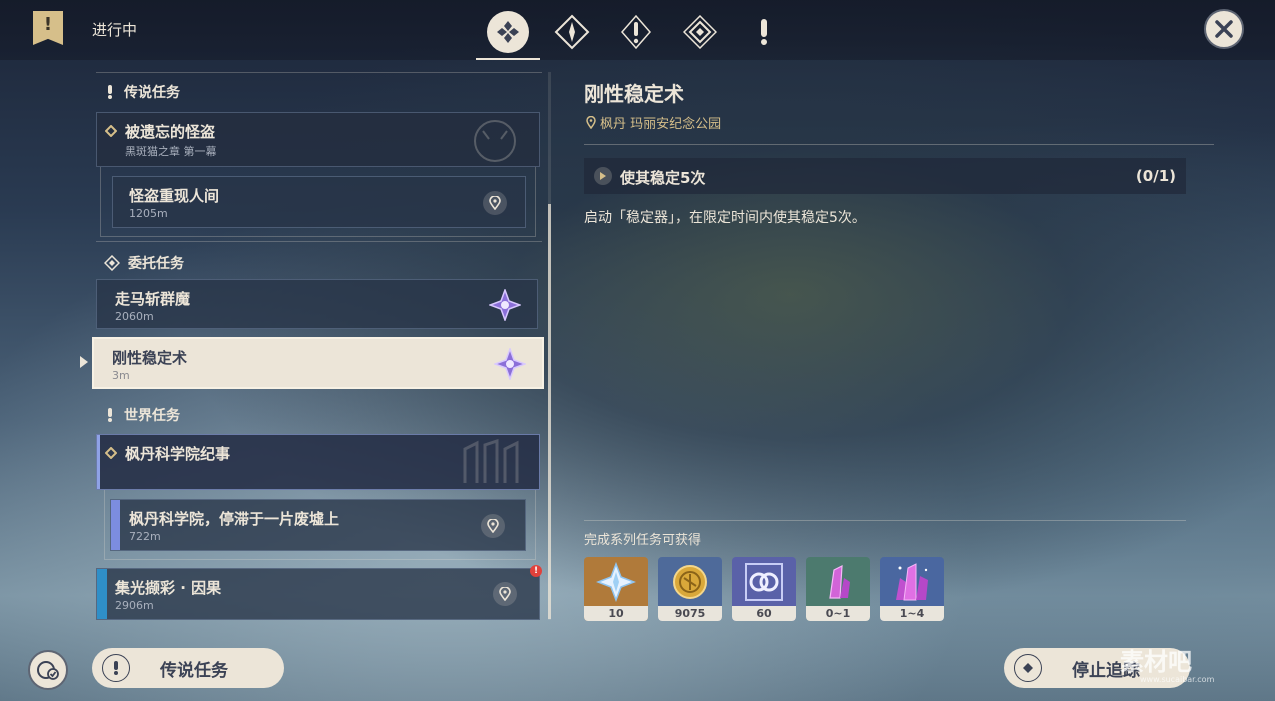 The image size is (1275, 701). What do you see at coordinates (912, 613) in the screenshot?
I see `reward-quantity: 1~4` at bounding box center [912, 613].